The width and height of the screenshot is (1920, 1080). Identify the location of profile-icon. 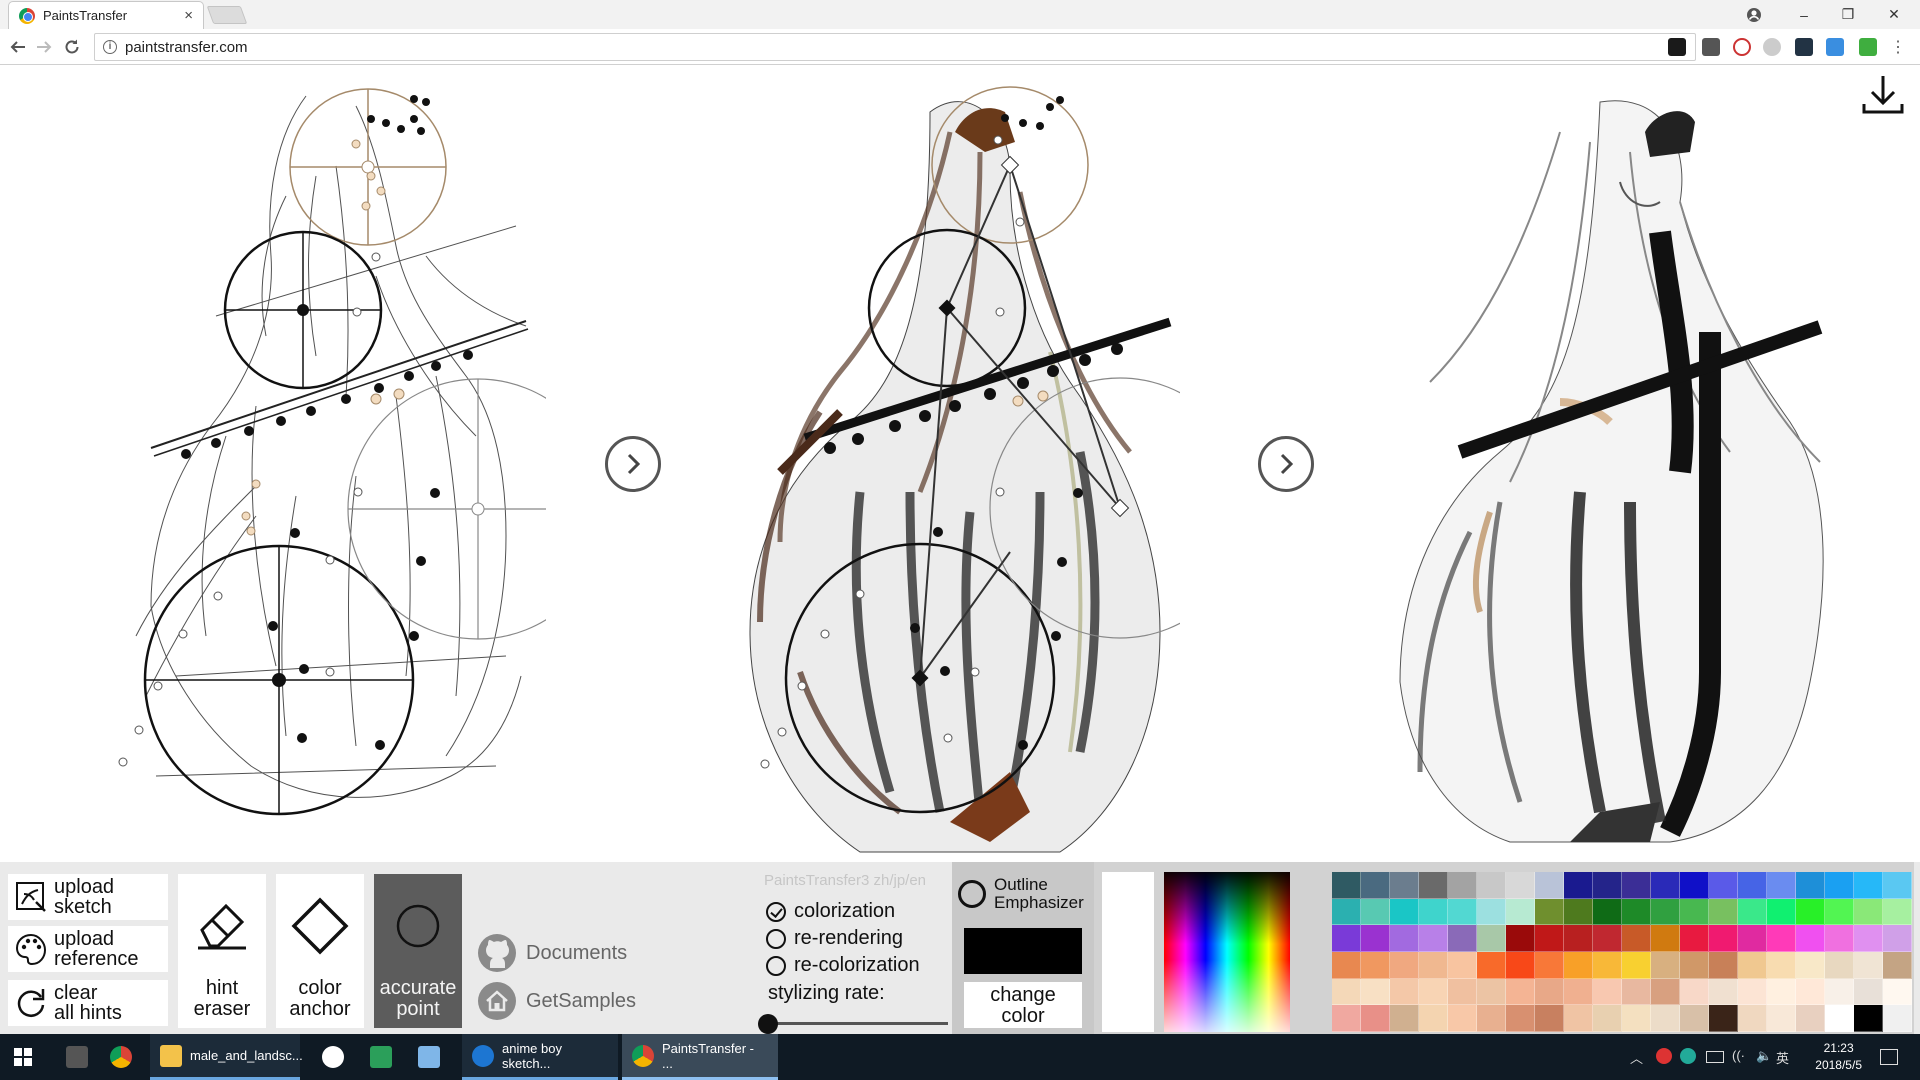
(1754, 14).